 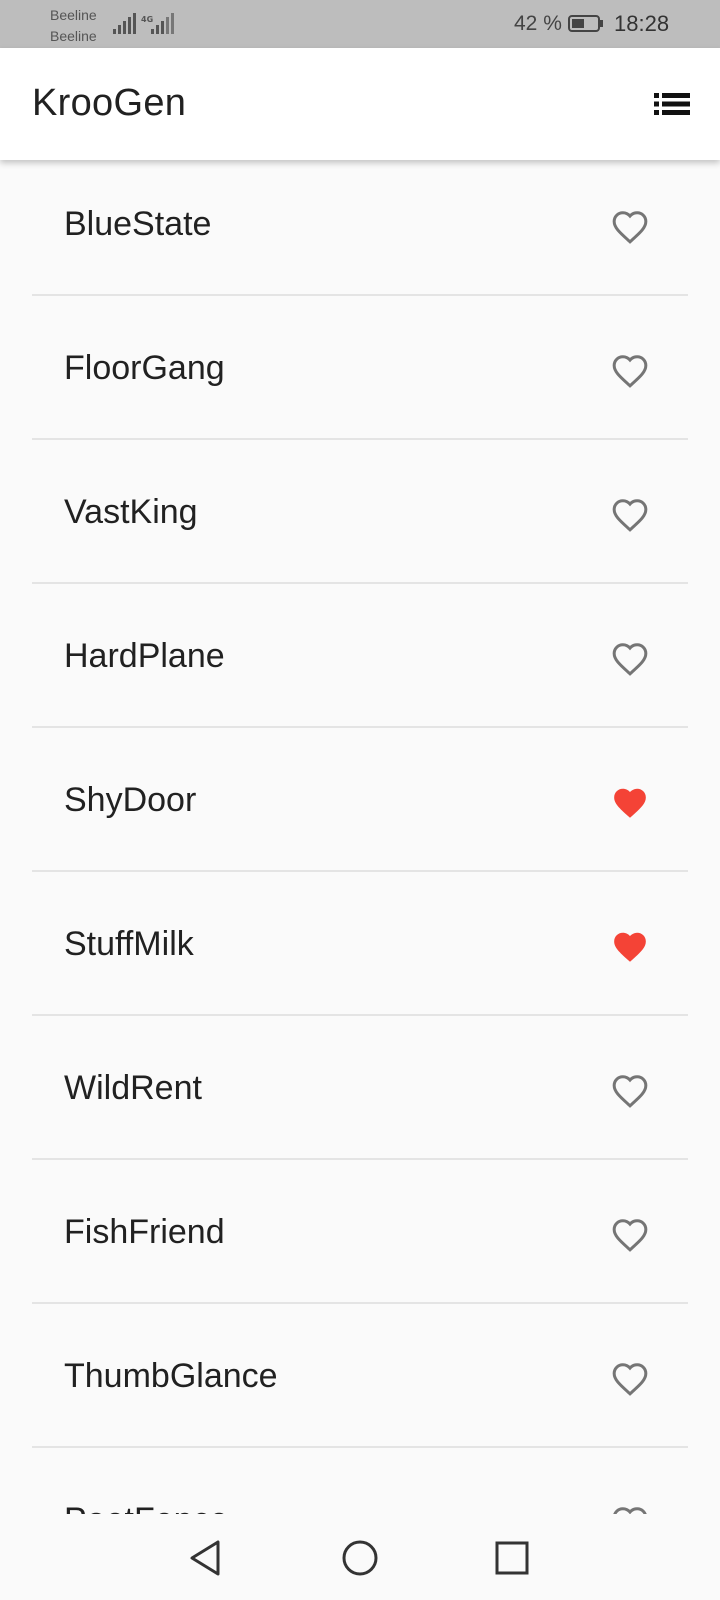 What do you see at coordinates (138, 224) in the screenshot?
I see `item-label: BlueState` at bounding box center [138, 224].